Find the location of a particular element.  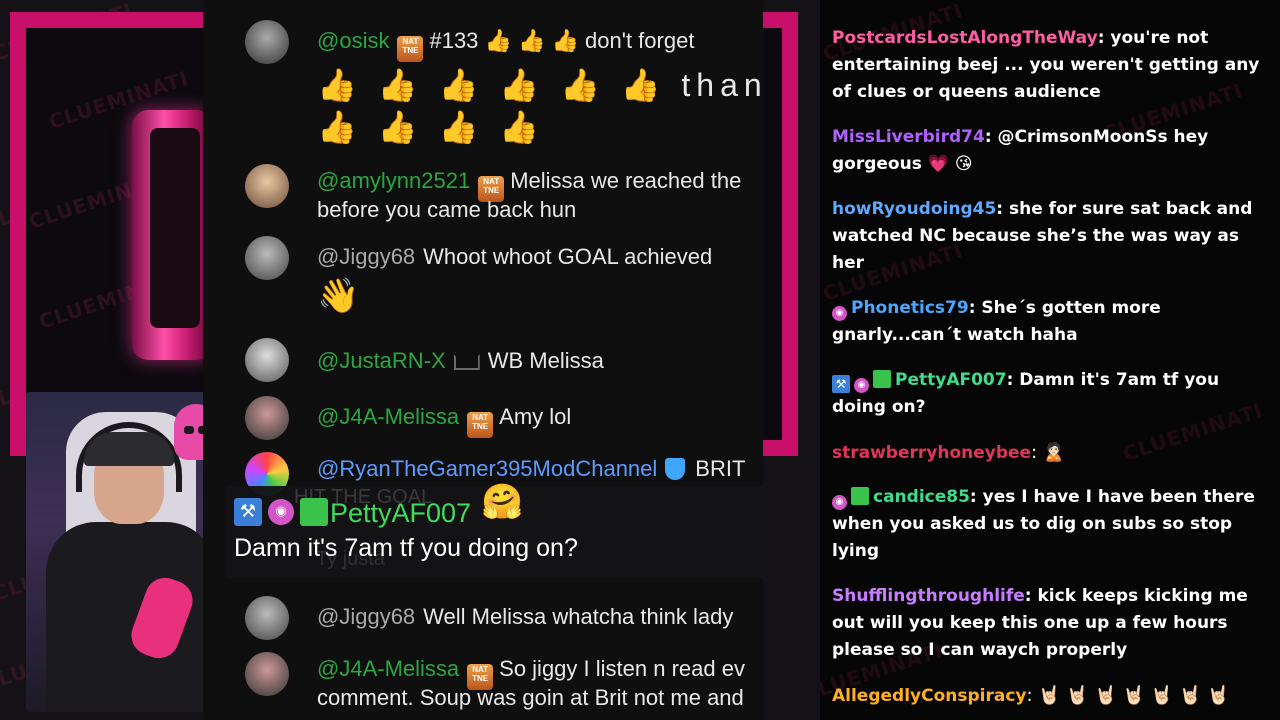

chat-text: : 🤘🏻 🤘🏻 🤘🏻 🤘🏻 🤘🏻 🤘🏻 🤘🏻 is located at coordinates (1128, 695).